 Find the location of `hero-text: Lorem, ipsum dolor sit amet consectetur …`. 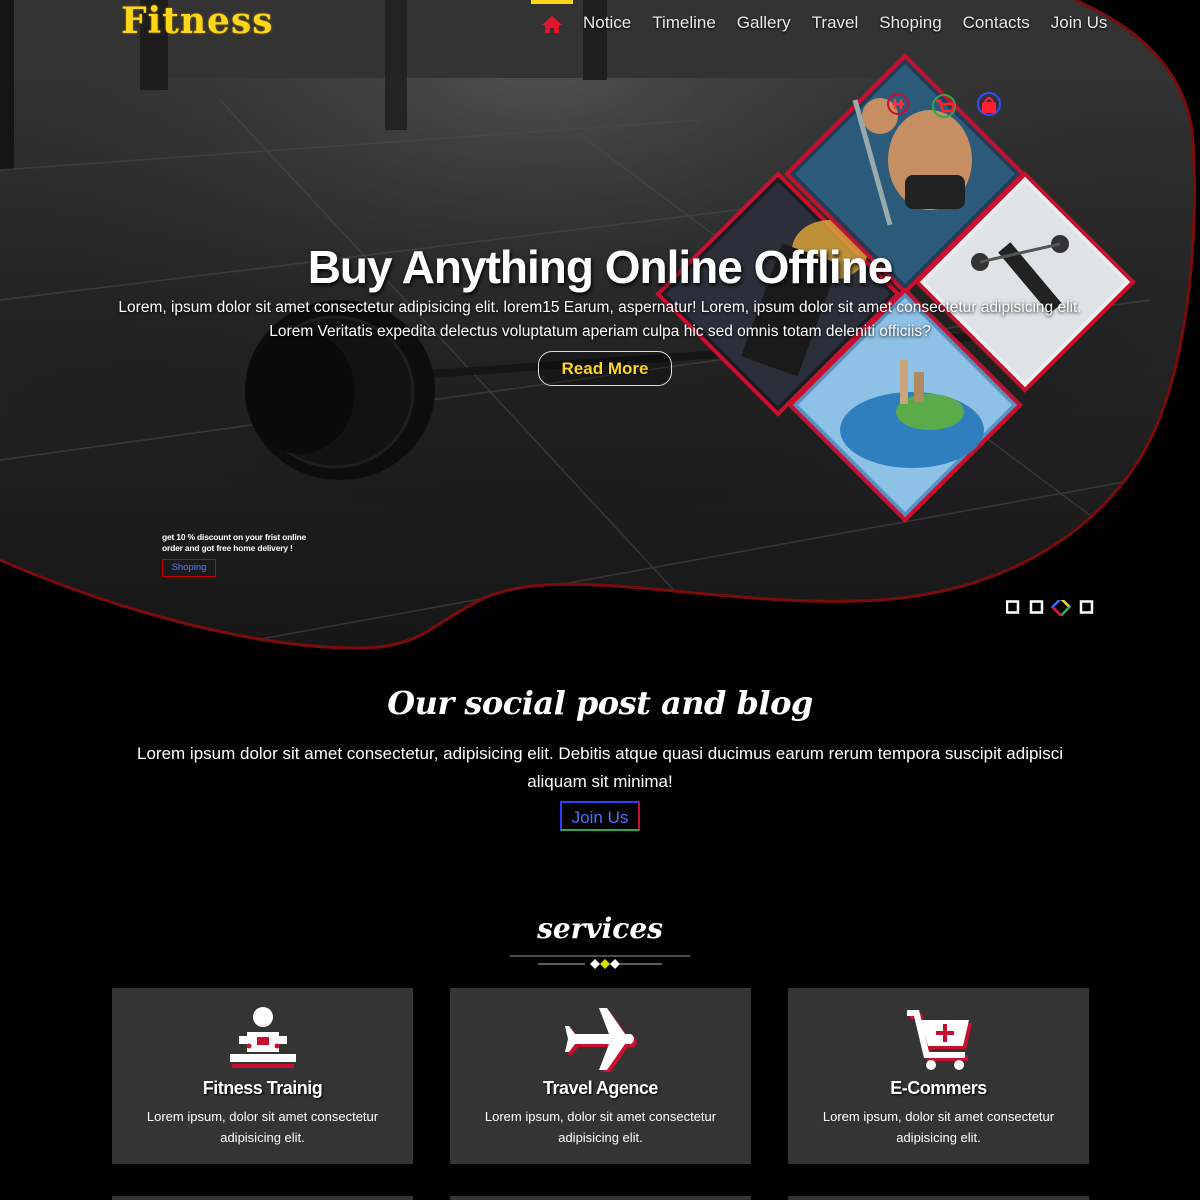

hero-text: Lorem, ipsum dolor sit amet consectetur … is located at coordinates (600, 319).